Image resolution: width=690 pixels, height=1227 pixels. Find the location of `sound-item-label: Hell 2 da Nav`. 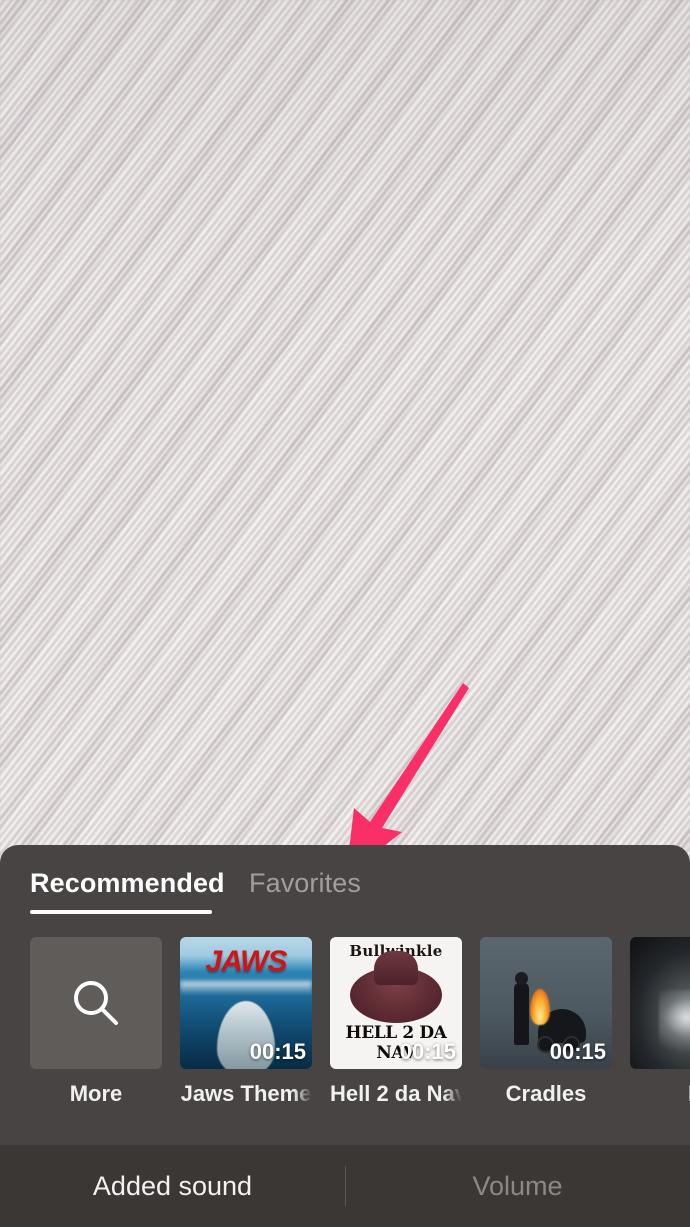

sound-item-label: Hell 2 da Nav is located at coordinates (396, 1093).